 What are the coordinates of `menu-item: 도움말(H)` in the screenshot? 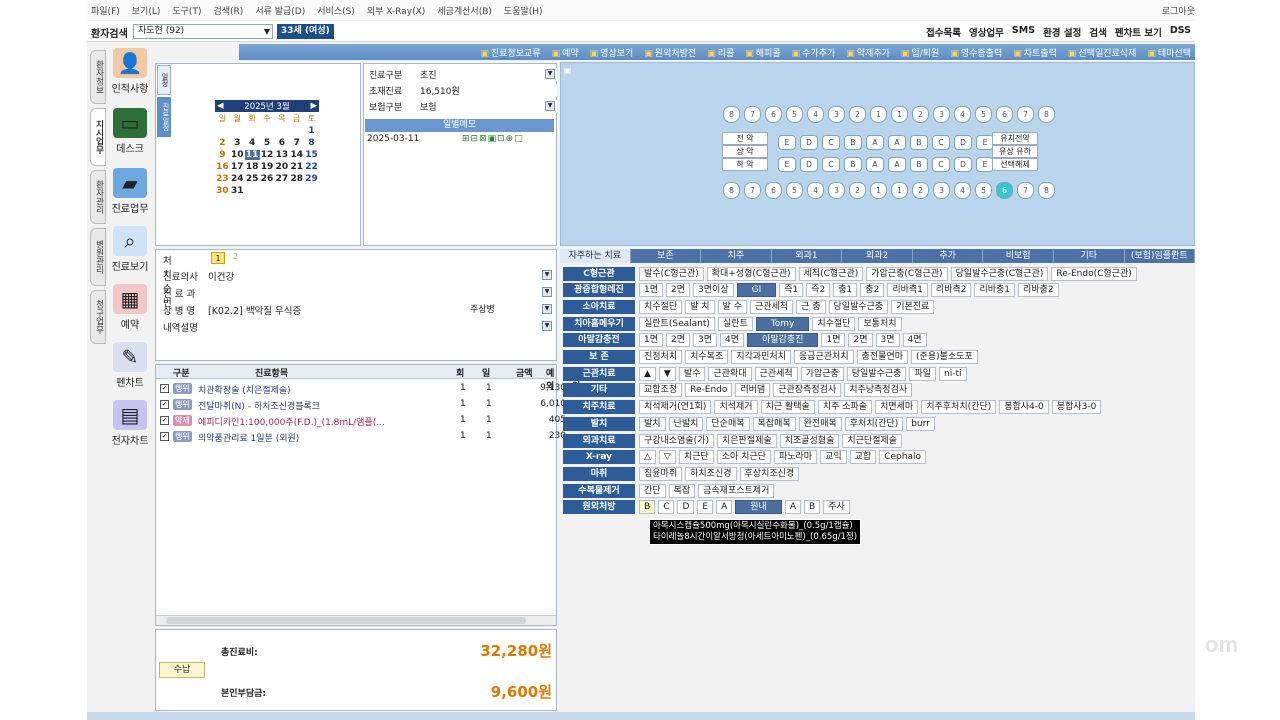 It's located at (523, 10).